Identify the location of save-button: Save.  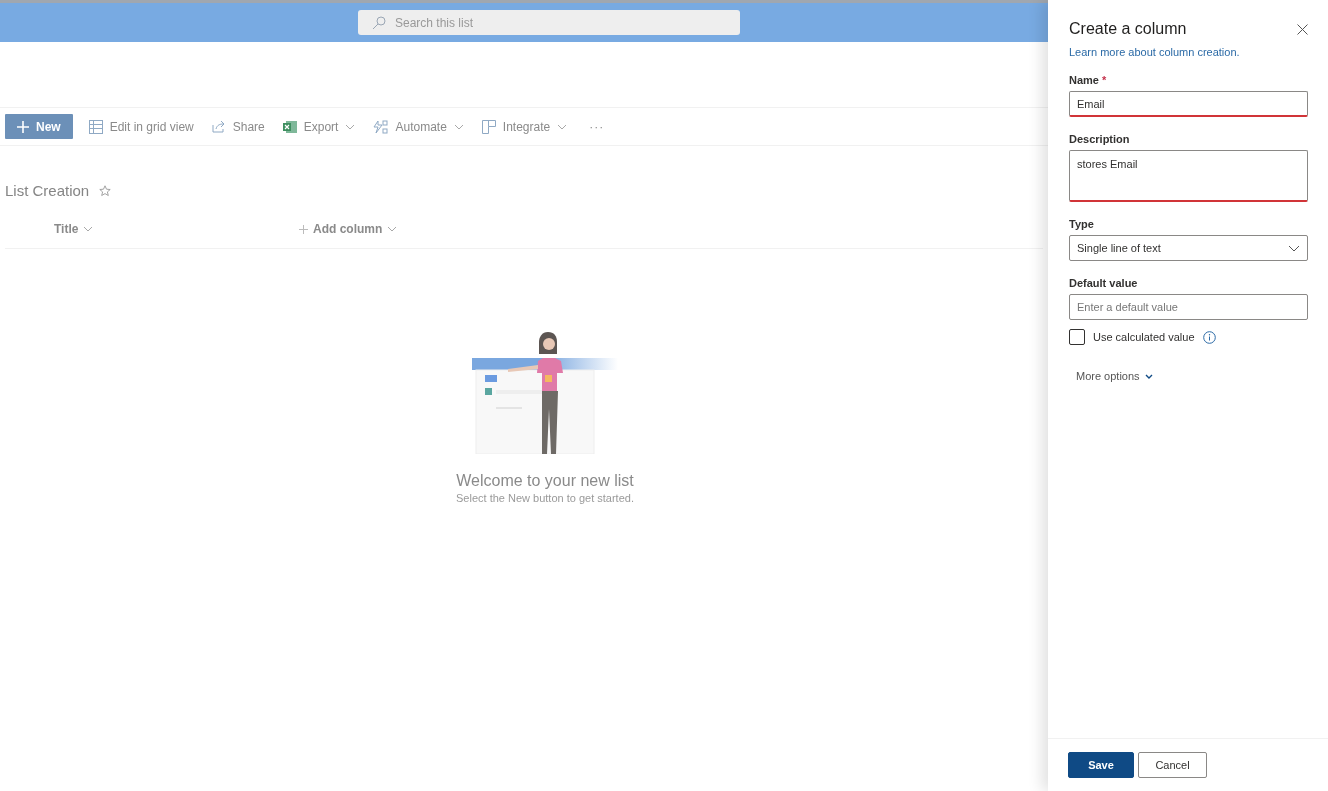
(1101, 765).